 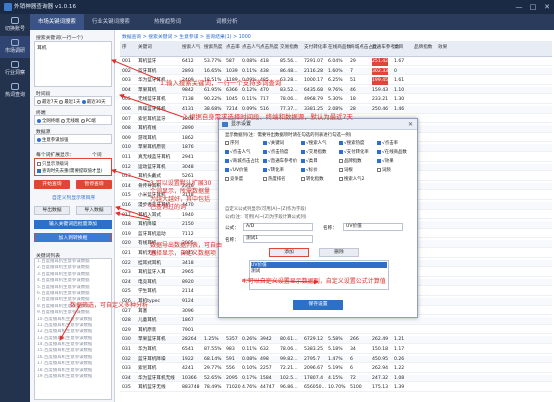 I want to click on table-cell: 199.45, so click(x=380, y=81).